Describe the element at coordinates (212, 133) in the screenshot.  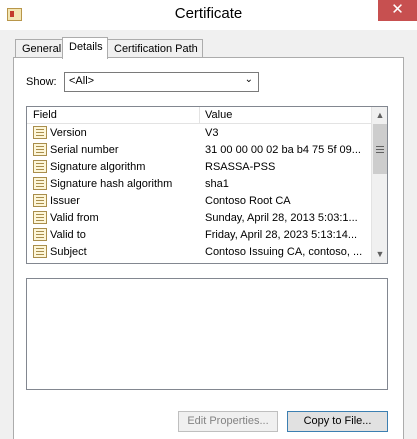
I see `field-value: V3` at that location.